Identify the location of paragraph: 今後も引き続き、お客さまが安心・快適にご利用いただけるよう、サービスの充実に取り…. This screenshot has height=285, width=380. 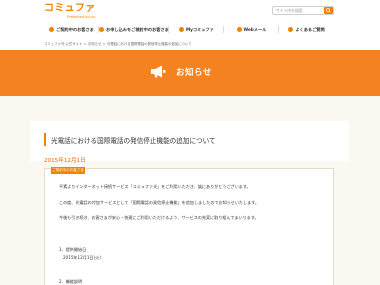
(159, 217).